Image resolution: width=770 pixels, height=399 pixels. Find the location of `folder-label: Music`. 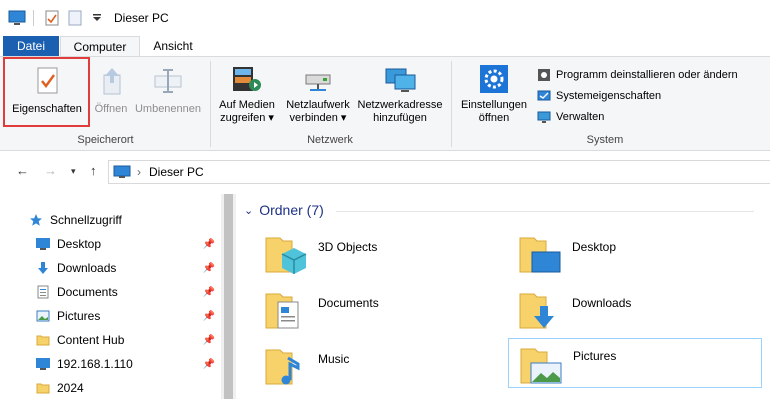

folder-label: Music is located at coordinates (334, 359).